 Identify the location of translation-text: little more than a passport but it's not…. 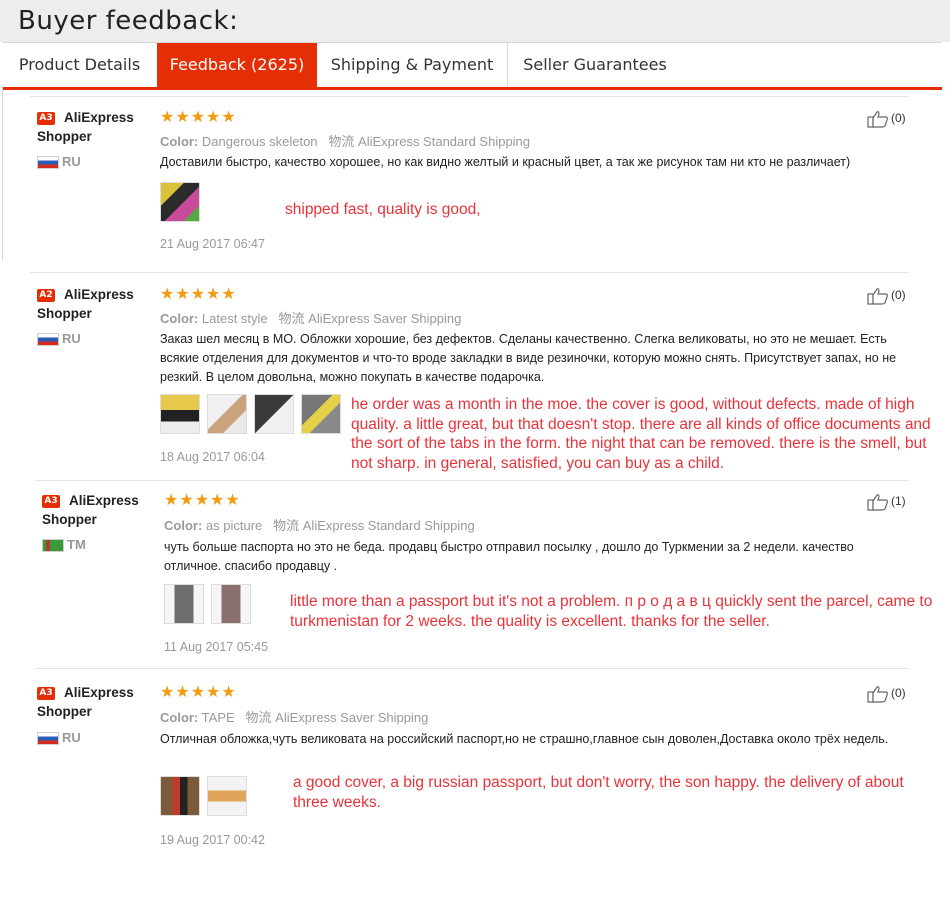
(611, 611).